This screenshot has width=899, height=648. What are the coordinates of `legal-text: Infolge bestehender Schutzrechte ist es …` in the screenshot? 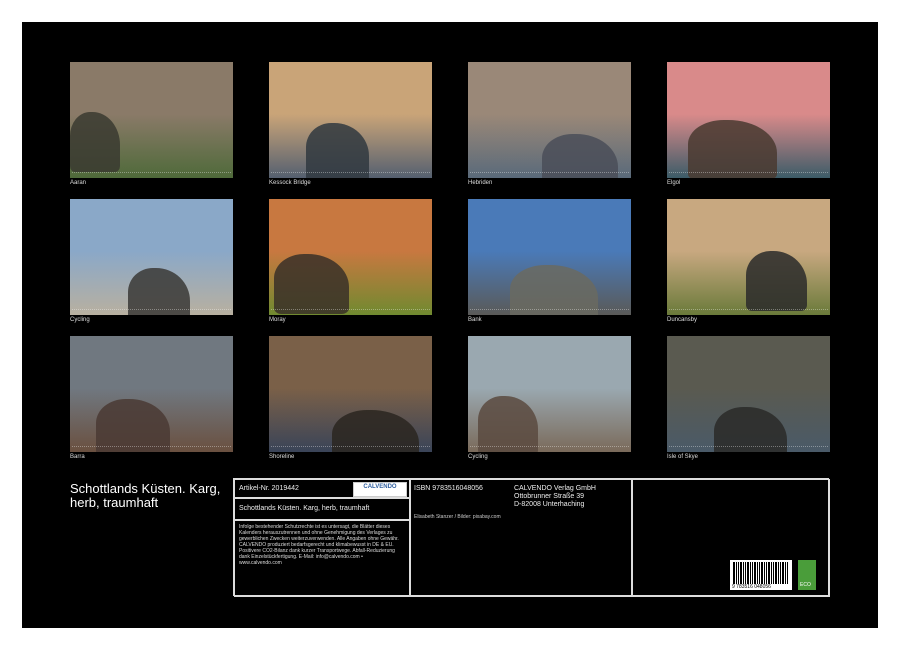 It's located at (319, 545).